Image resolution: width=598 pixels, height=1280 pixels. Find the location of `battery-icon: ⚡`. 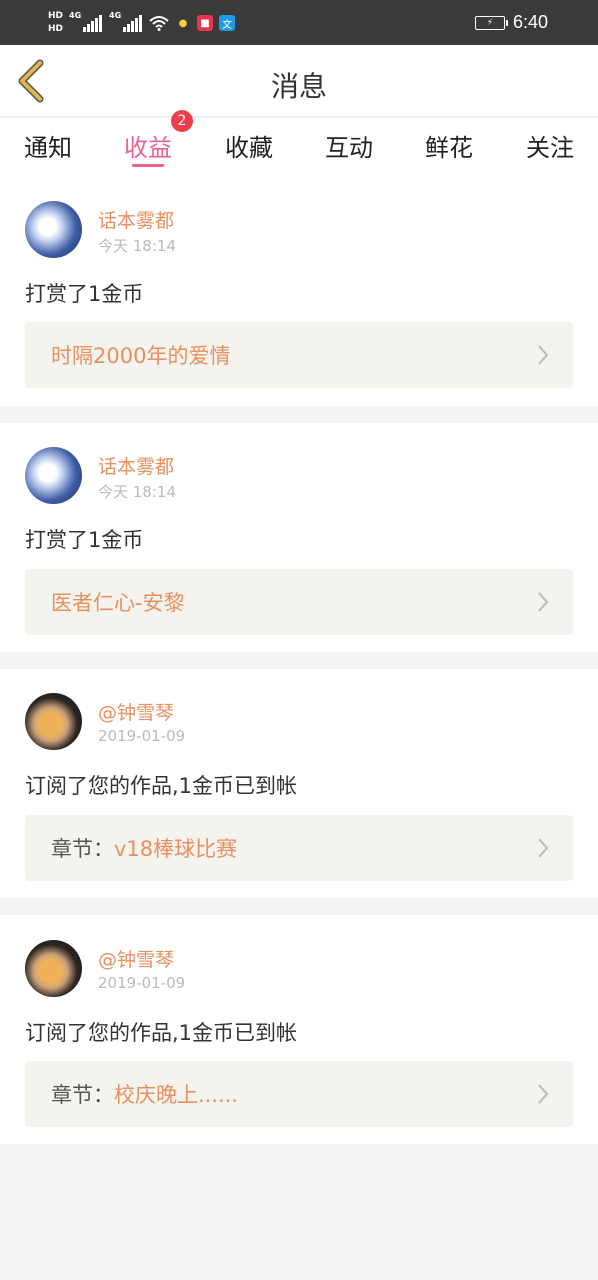

battery-icon: ⚡ is located at coordinates (491, 22).